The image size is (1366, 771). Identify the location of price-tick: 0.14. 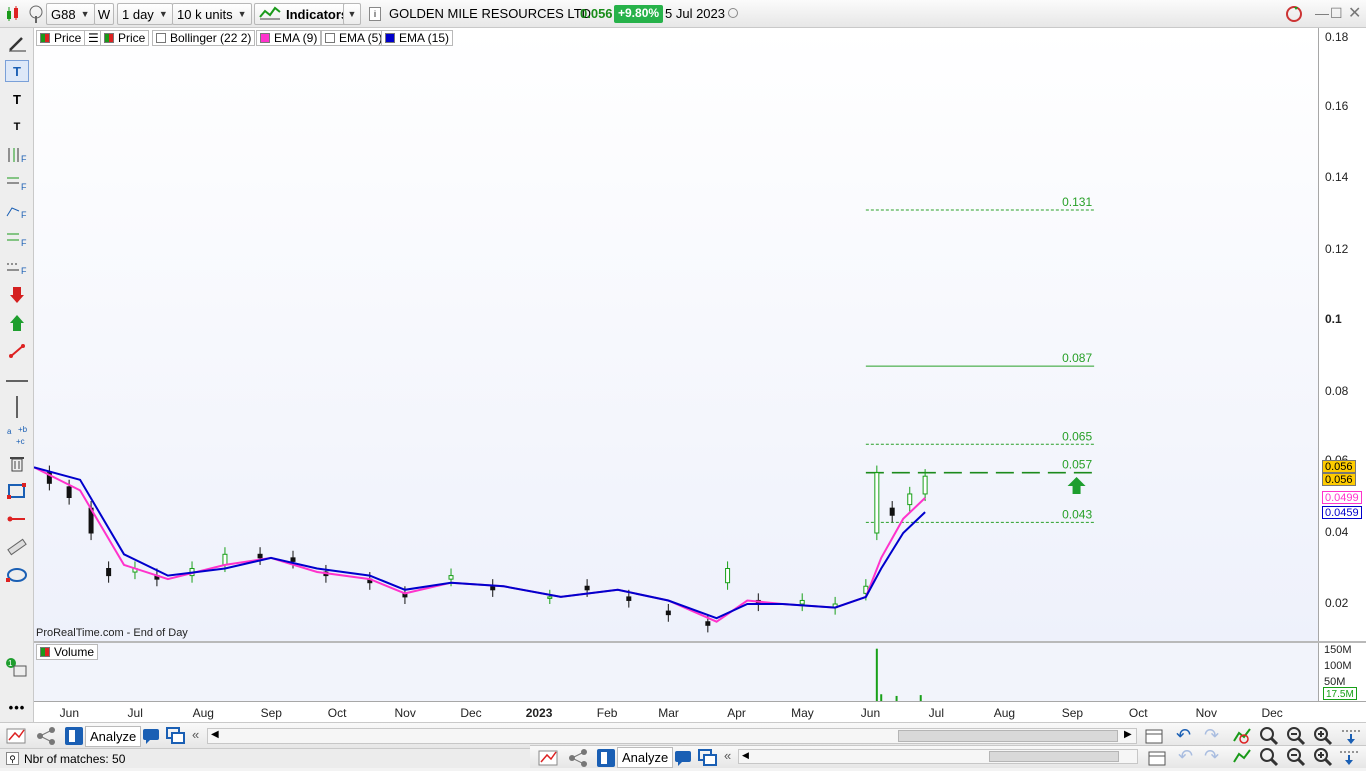
(1337, 177).